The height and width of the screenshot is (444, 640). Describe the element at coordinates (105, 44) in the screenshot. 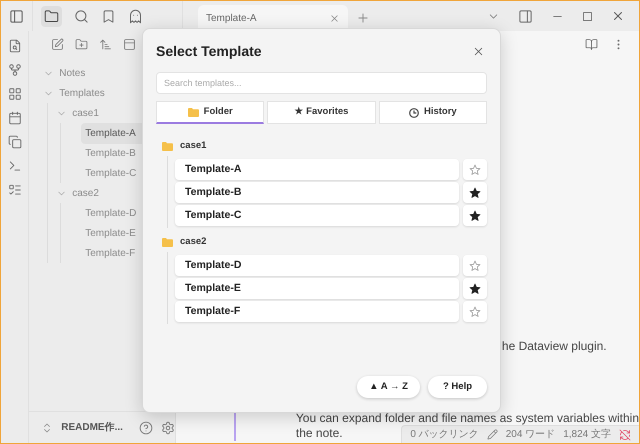

I see `sort-icon` at that location.